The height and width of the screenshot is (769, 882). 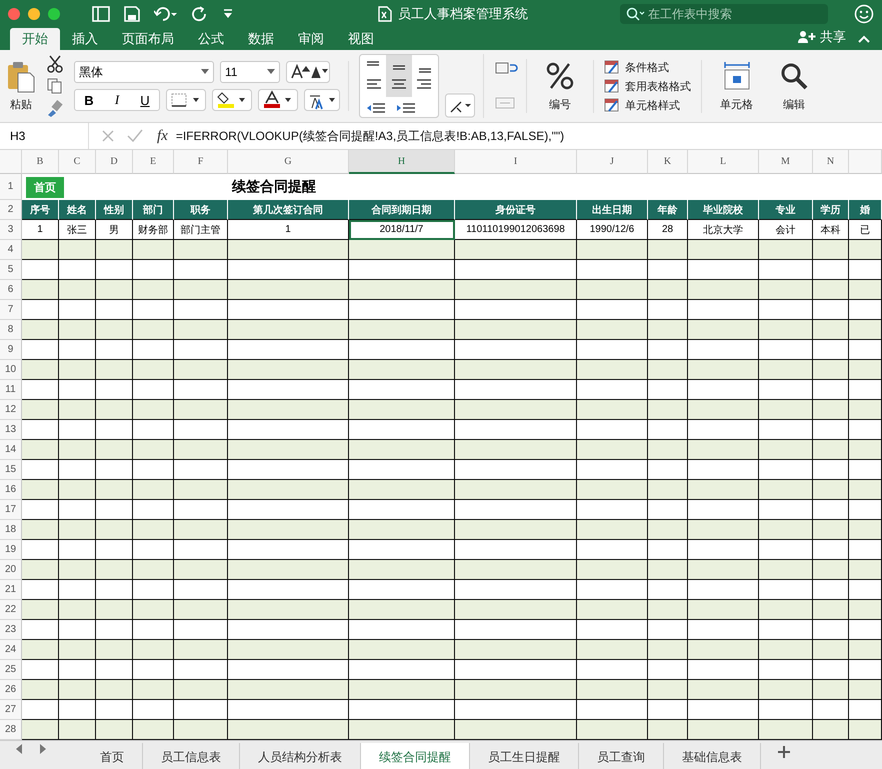 What do you see at coordinates (43, 749) in the screenshot?
I see `next-sheet-icon` at bounding box center [43, 749].